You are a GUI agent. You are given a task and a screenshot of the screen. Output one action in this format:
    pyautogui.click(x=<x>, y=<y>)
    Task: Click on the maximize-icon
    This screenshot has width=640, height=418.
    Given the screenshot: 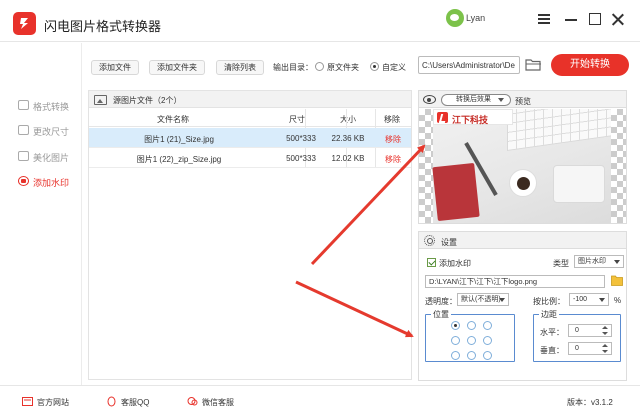 What is the action you would take?
    pyautogui.click(x=595, y=19)
    